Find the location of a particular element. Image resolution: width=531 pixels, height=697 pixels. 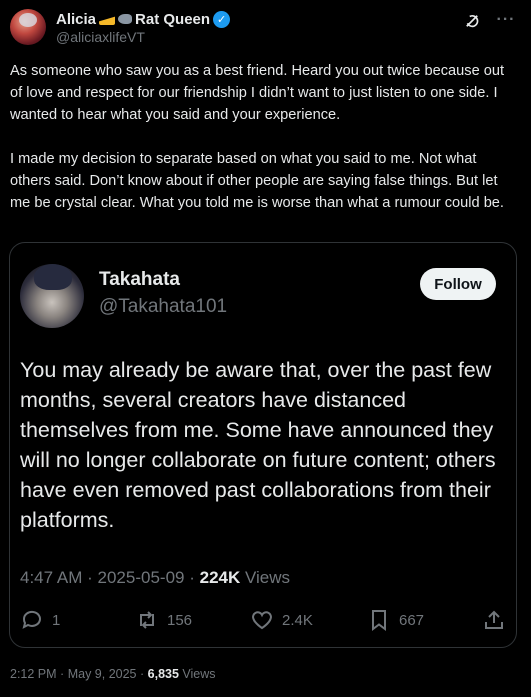

quoted-post-time: 4:47 AM is located at coordinates (51, 577).